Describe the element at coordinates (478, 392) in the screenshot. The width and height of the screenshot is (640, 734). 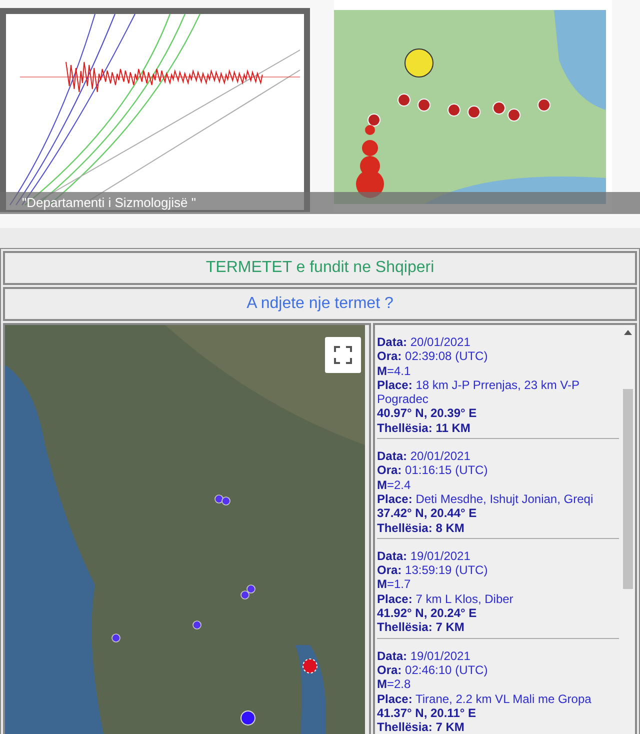
I see `place-text: Place: 18 km J-P Prrenjas, 23 km V-P Pogradec` at that location.